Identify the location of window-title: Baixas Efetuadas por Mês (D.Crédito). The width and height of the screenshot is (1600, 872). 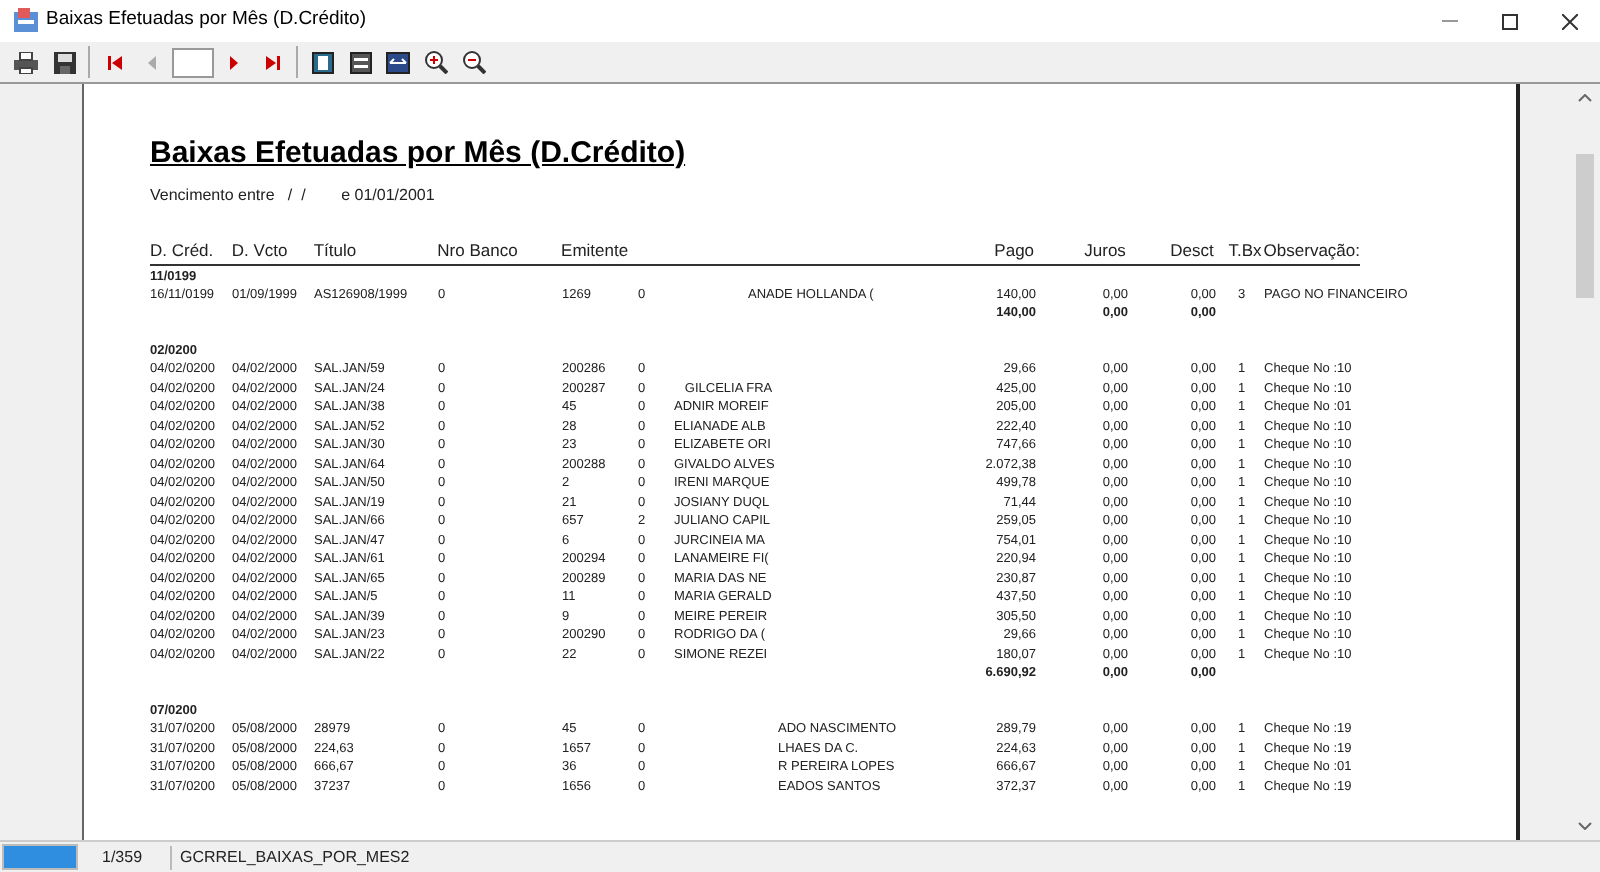
(206, 20).